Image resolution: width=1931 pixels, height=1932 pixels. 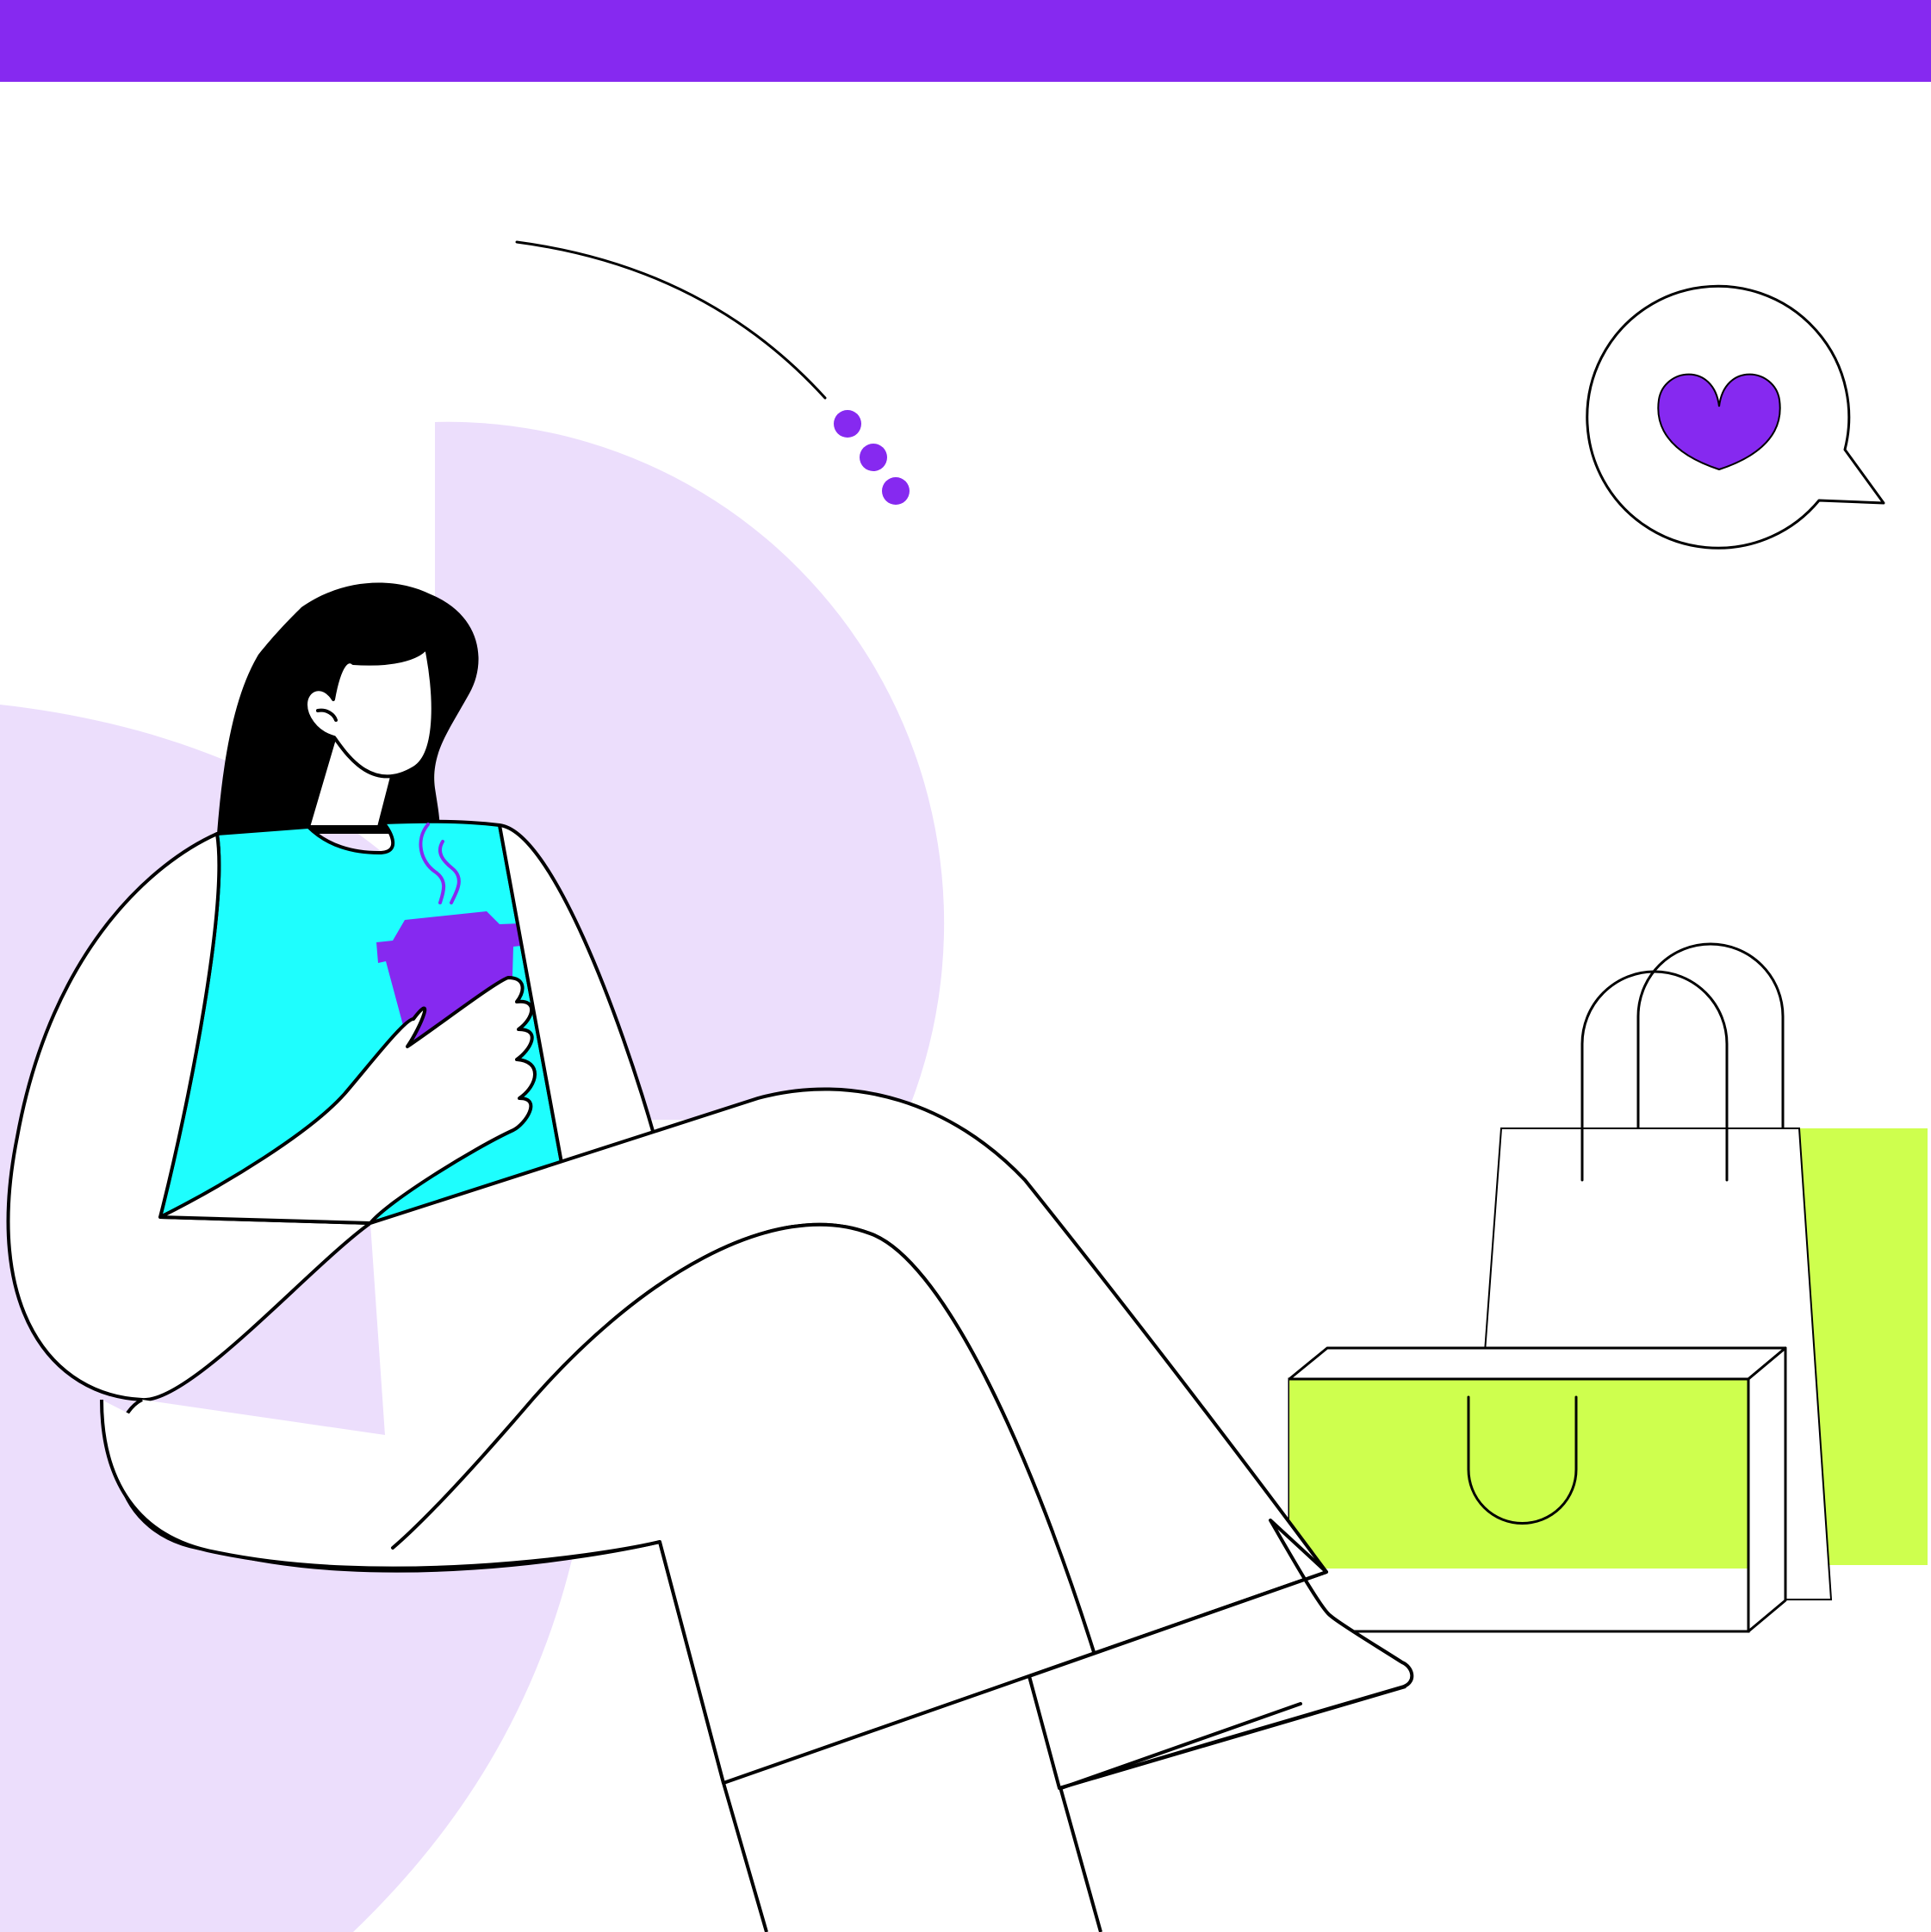 What do you see at coordinates (965, 41) in the screenshot?
I see `top-banner-bar` at bounding box center [965, 41].